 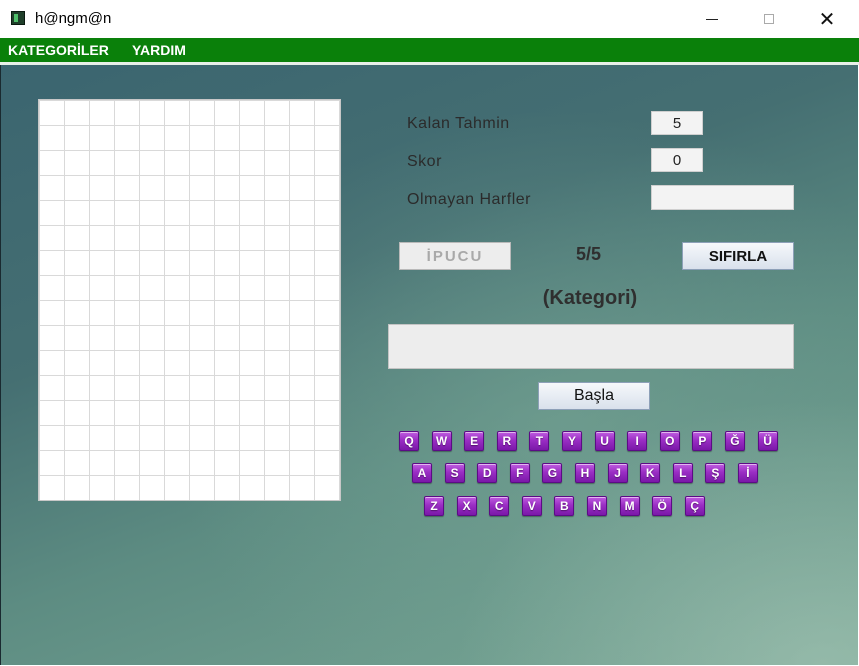 I want to click on letter-key: Ğ, so click(x=734, y=441).